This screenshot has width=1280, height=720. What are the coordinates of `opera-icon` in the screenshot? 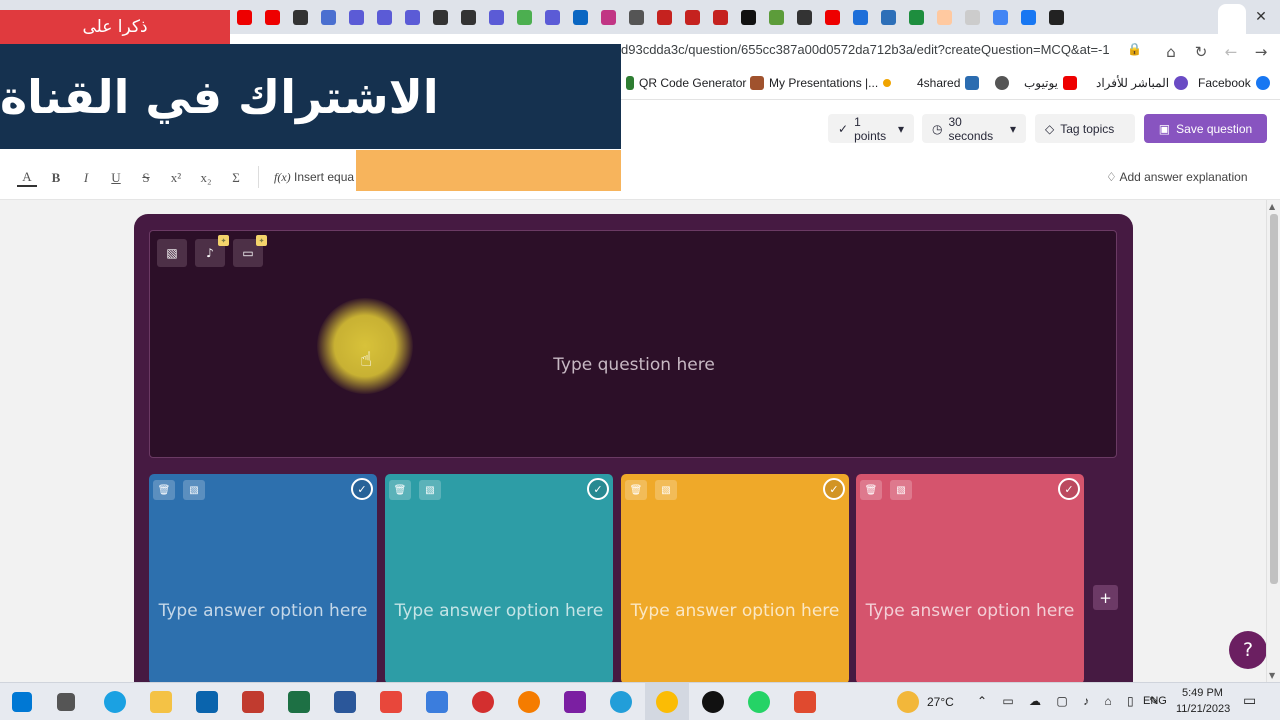 It's located at (483, 702).